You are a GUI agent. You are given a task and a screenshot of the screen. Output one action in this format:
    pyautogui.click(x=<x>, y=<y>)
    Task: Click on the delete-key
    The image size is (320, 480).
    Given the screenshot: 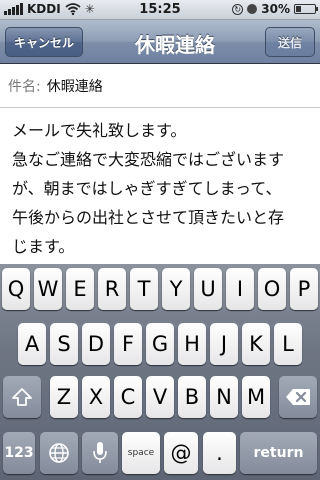 What is the action you would take?
    pyautogui.click(x=298, y=397)
    